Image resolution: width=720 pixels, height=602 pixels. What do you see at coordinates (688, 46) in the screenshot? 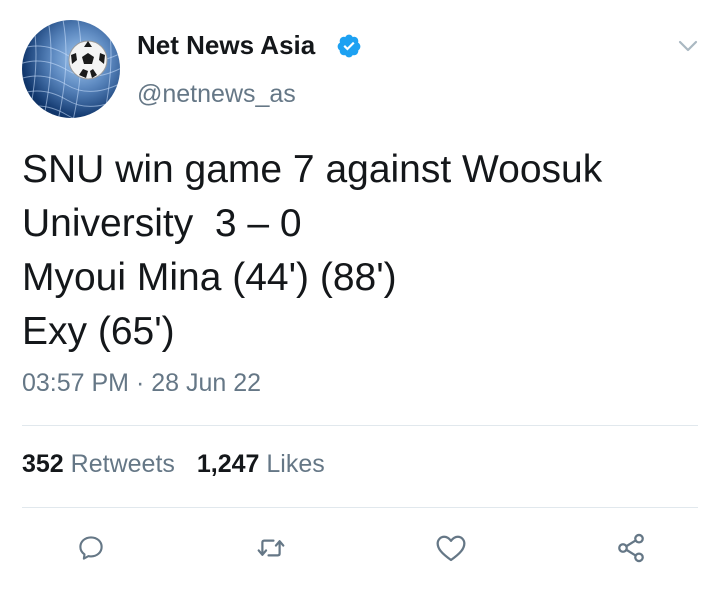
I see `chevron-down-icon` at bounding box center [688, 46].